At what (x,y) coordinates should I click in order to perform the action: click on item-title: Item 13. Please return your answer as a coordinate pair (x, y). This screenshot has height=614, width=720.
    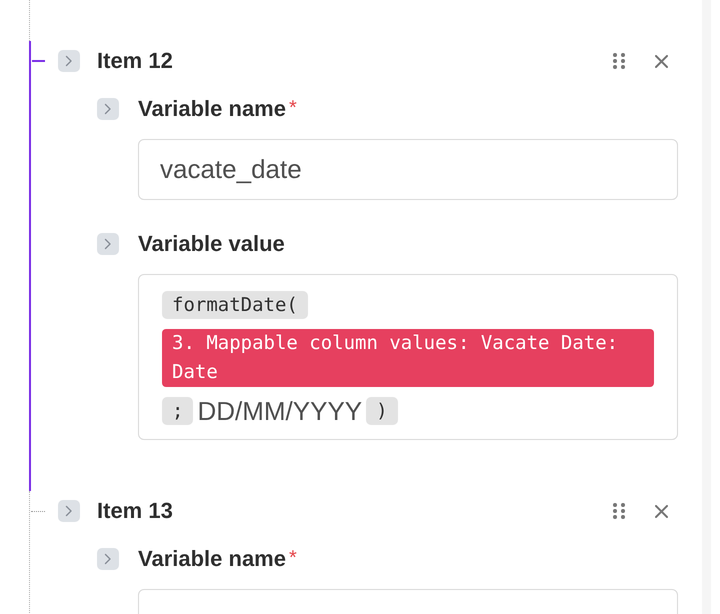
    Looking at the image, I should click on (135, 511).